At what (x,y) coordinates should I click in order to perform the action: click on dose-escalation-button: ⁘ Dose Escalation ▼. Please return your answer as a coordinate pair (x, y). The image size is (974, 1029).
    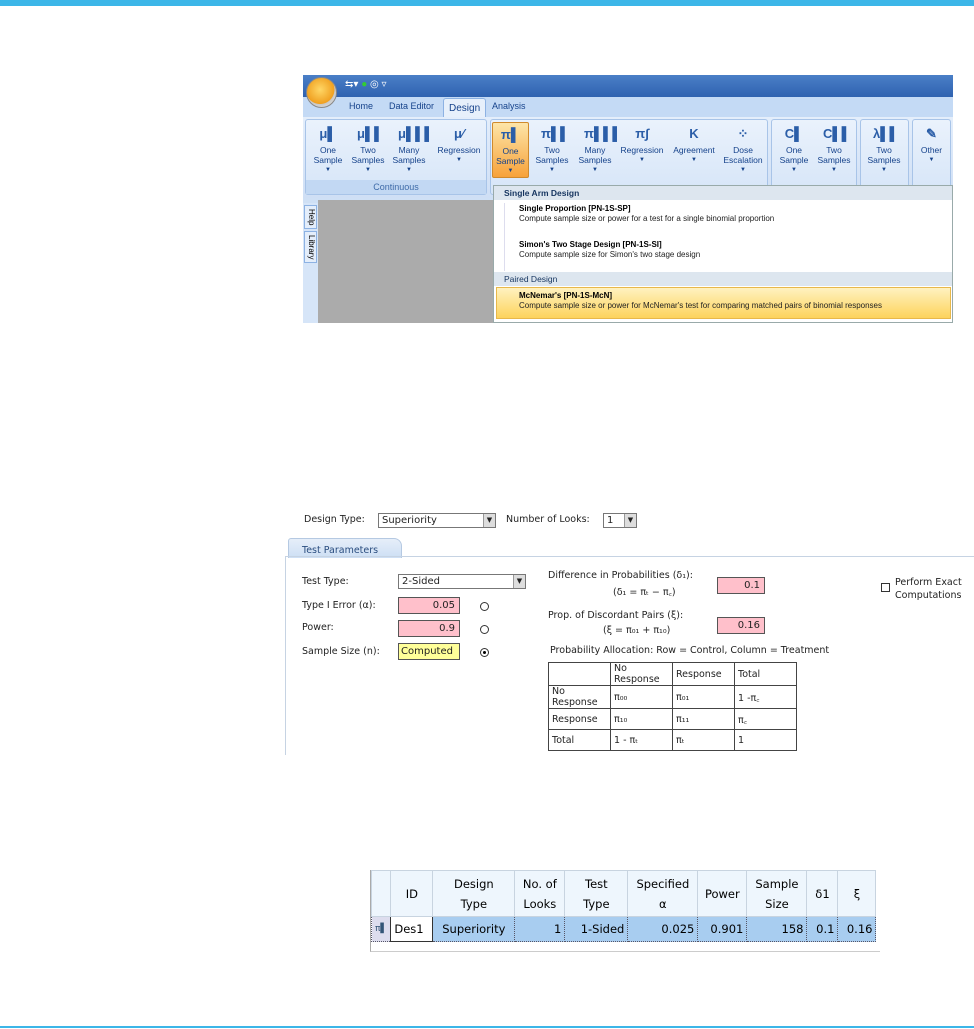
    Looking at the image, I should click on (743, 150).